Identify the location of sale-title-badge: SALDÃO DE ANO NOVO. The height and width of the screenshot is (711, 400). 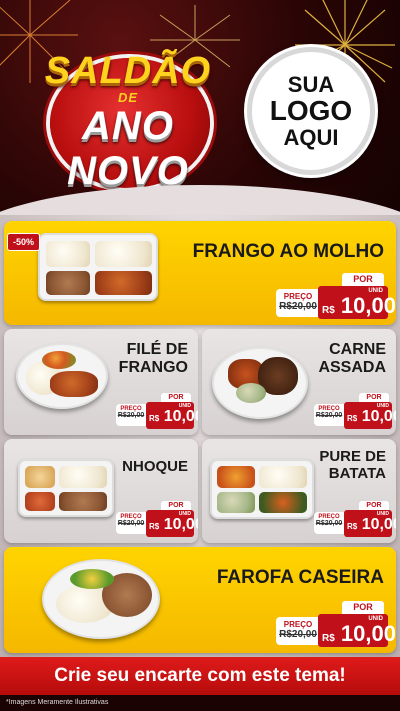
(128, 115).